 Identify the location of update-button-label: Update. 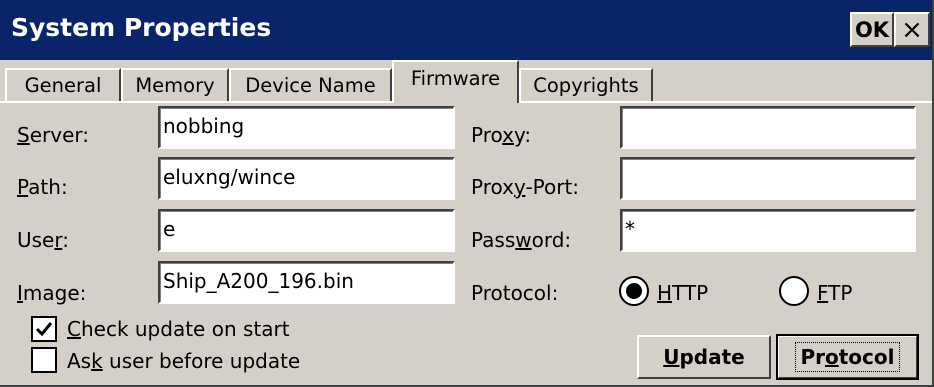
(704, 357).